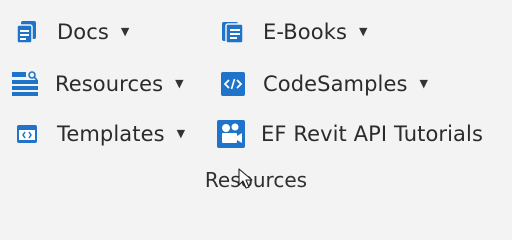 The height and width of the screenshot is (240, 512). What do you see at coordinates (109, 84) in the screenshot?
I see `resources-label: Resources` at bounding box center [109, 84].